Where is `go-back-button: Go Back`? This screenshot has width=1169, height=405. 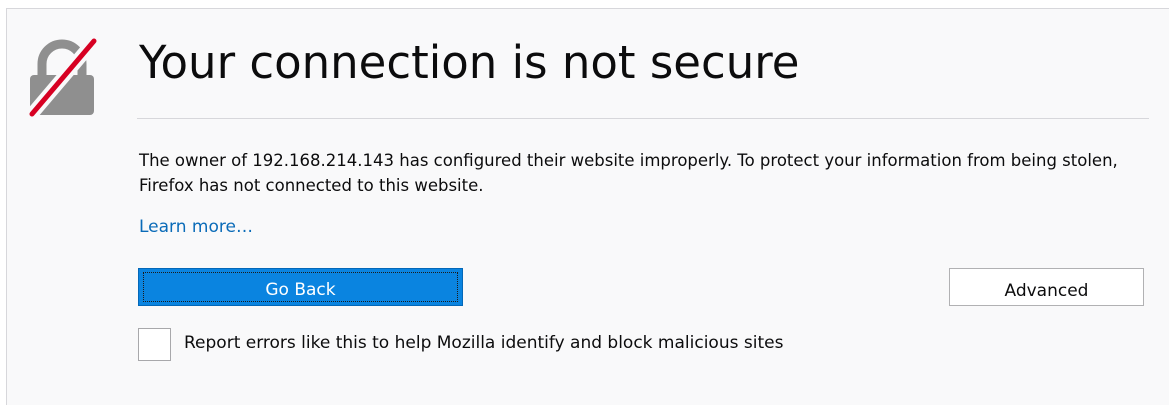
go-back-button: Go Back is located at coordinates (300, 287).